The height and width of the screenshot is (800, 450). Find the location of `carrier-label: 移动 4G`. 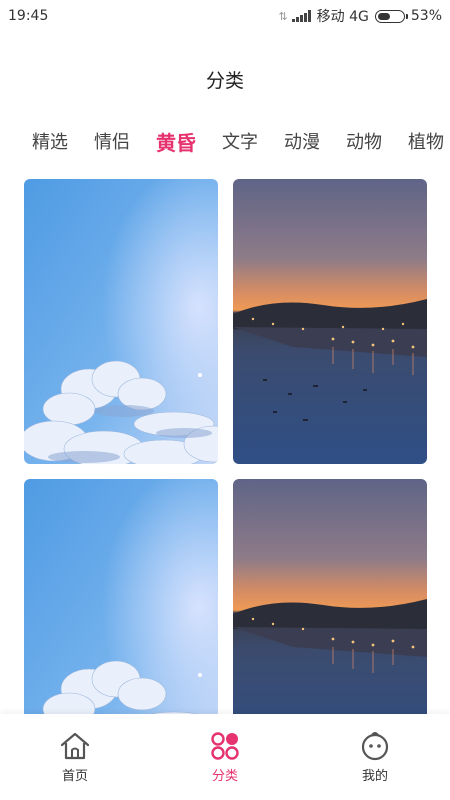

carrier-label: 移动 4G is located at coordinates (342, 17).